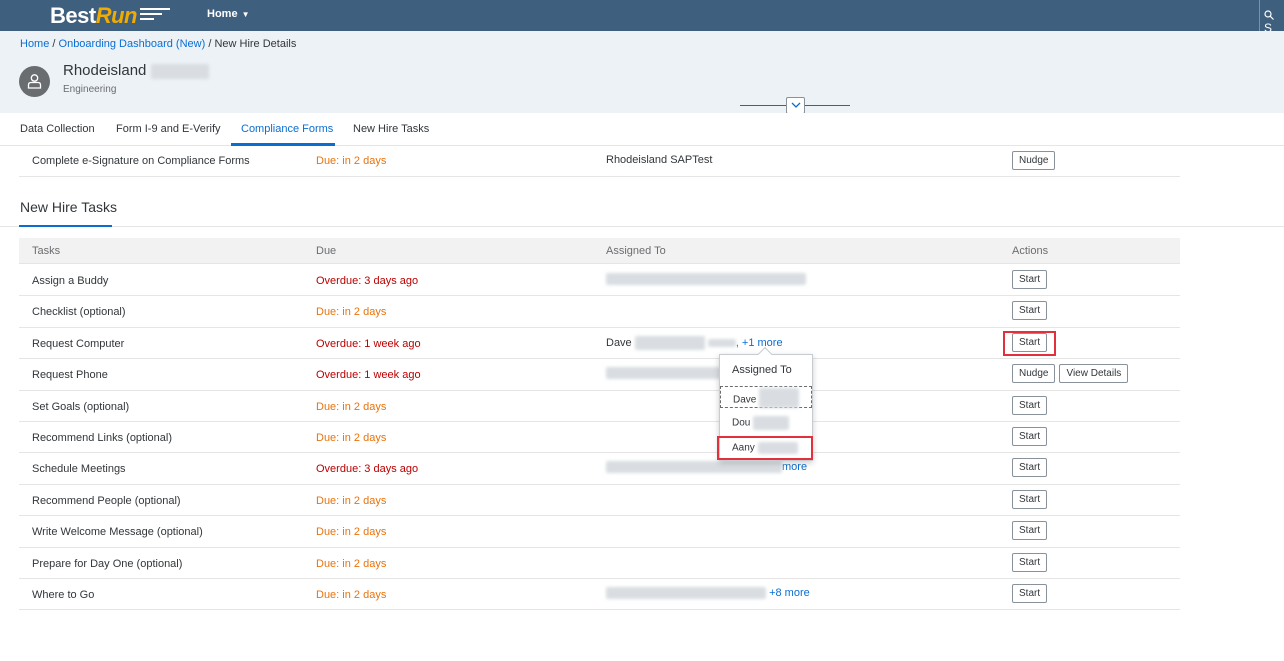  I want to click on person-department: Engineering, so click(90, 89).